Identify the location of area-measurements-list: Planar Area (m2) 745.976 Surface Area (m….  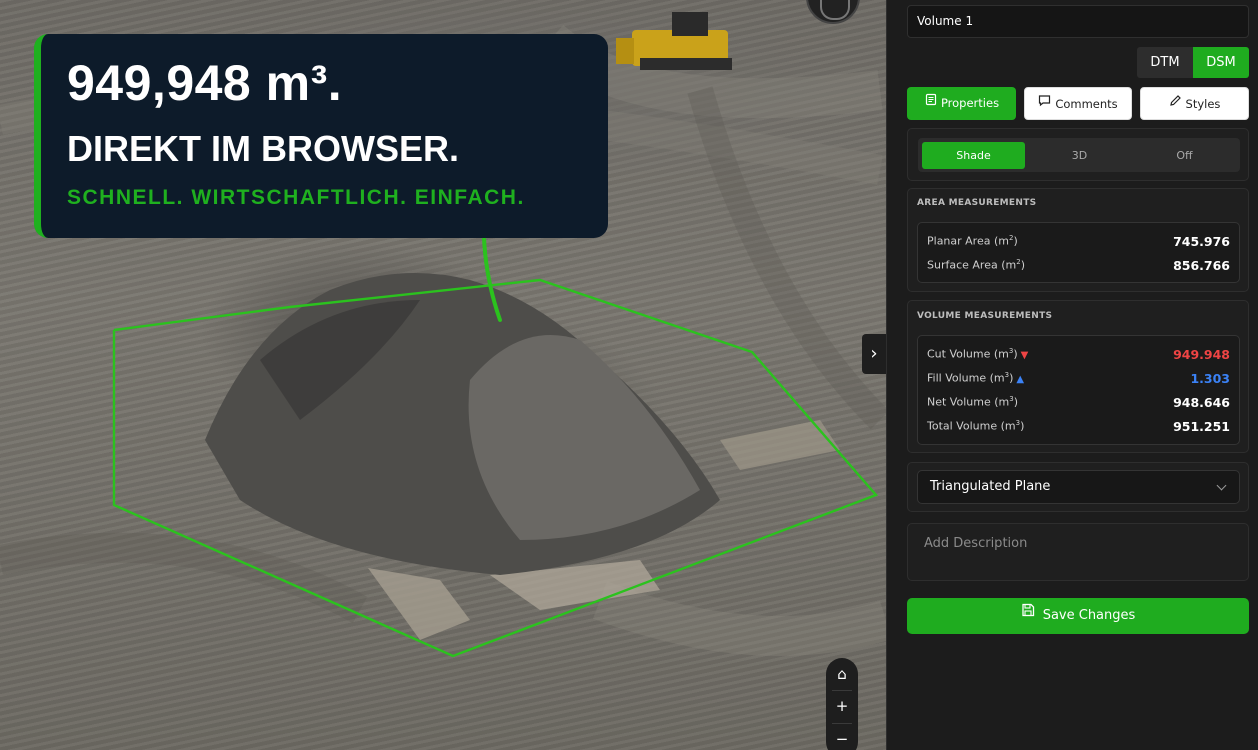
(1078, 252).